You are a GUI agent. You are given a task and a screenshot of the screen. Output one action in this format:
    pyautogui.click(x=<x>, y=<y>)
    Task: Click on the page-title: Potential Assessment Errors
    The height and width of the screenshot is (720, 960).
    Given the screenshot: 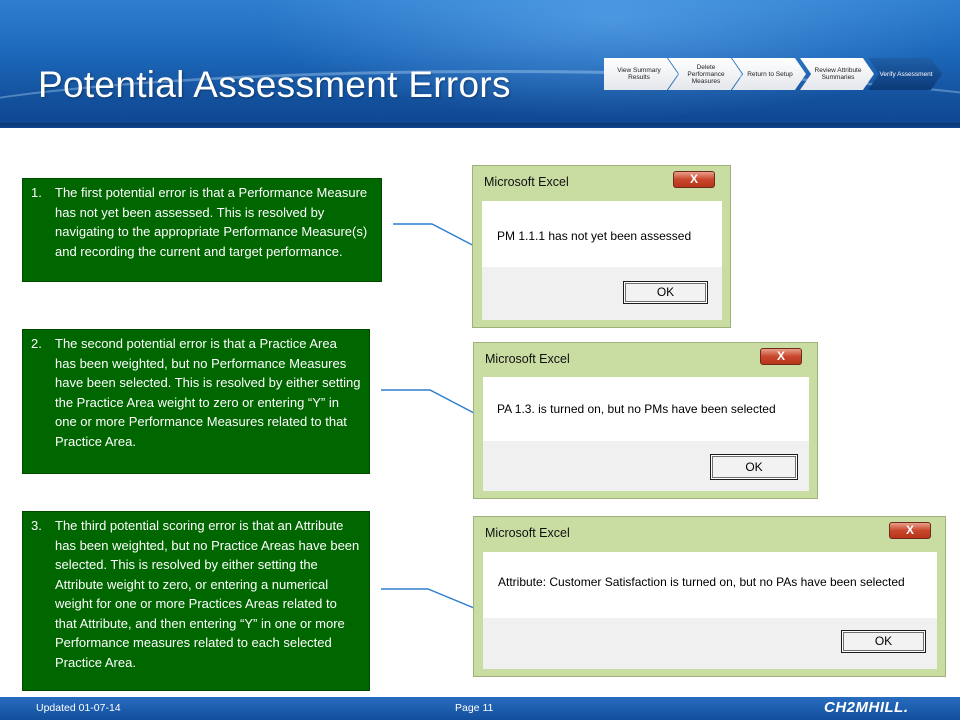 What is the action you would take?
    pyautogui.click(x=274, y=84)
    